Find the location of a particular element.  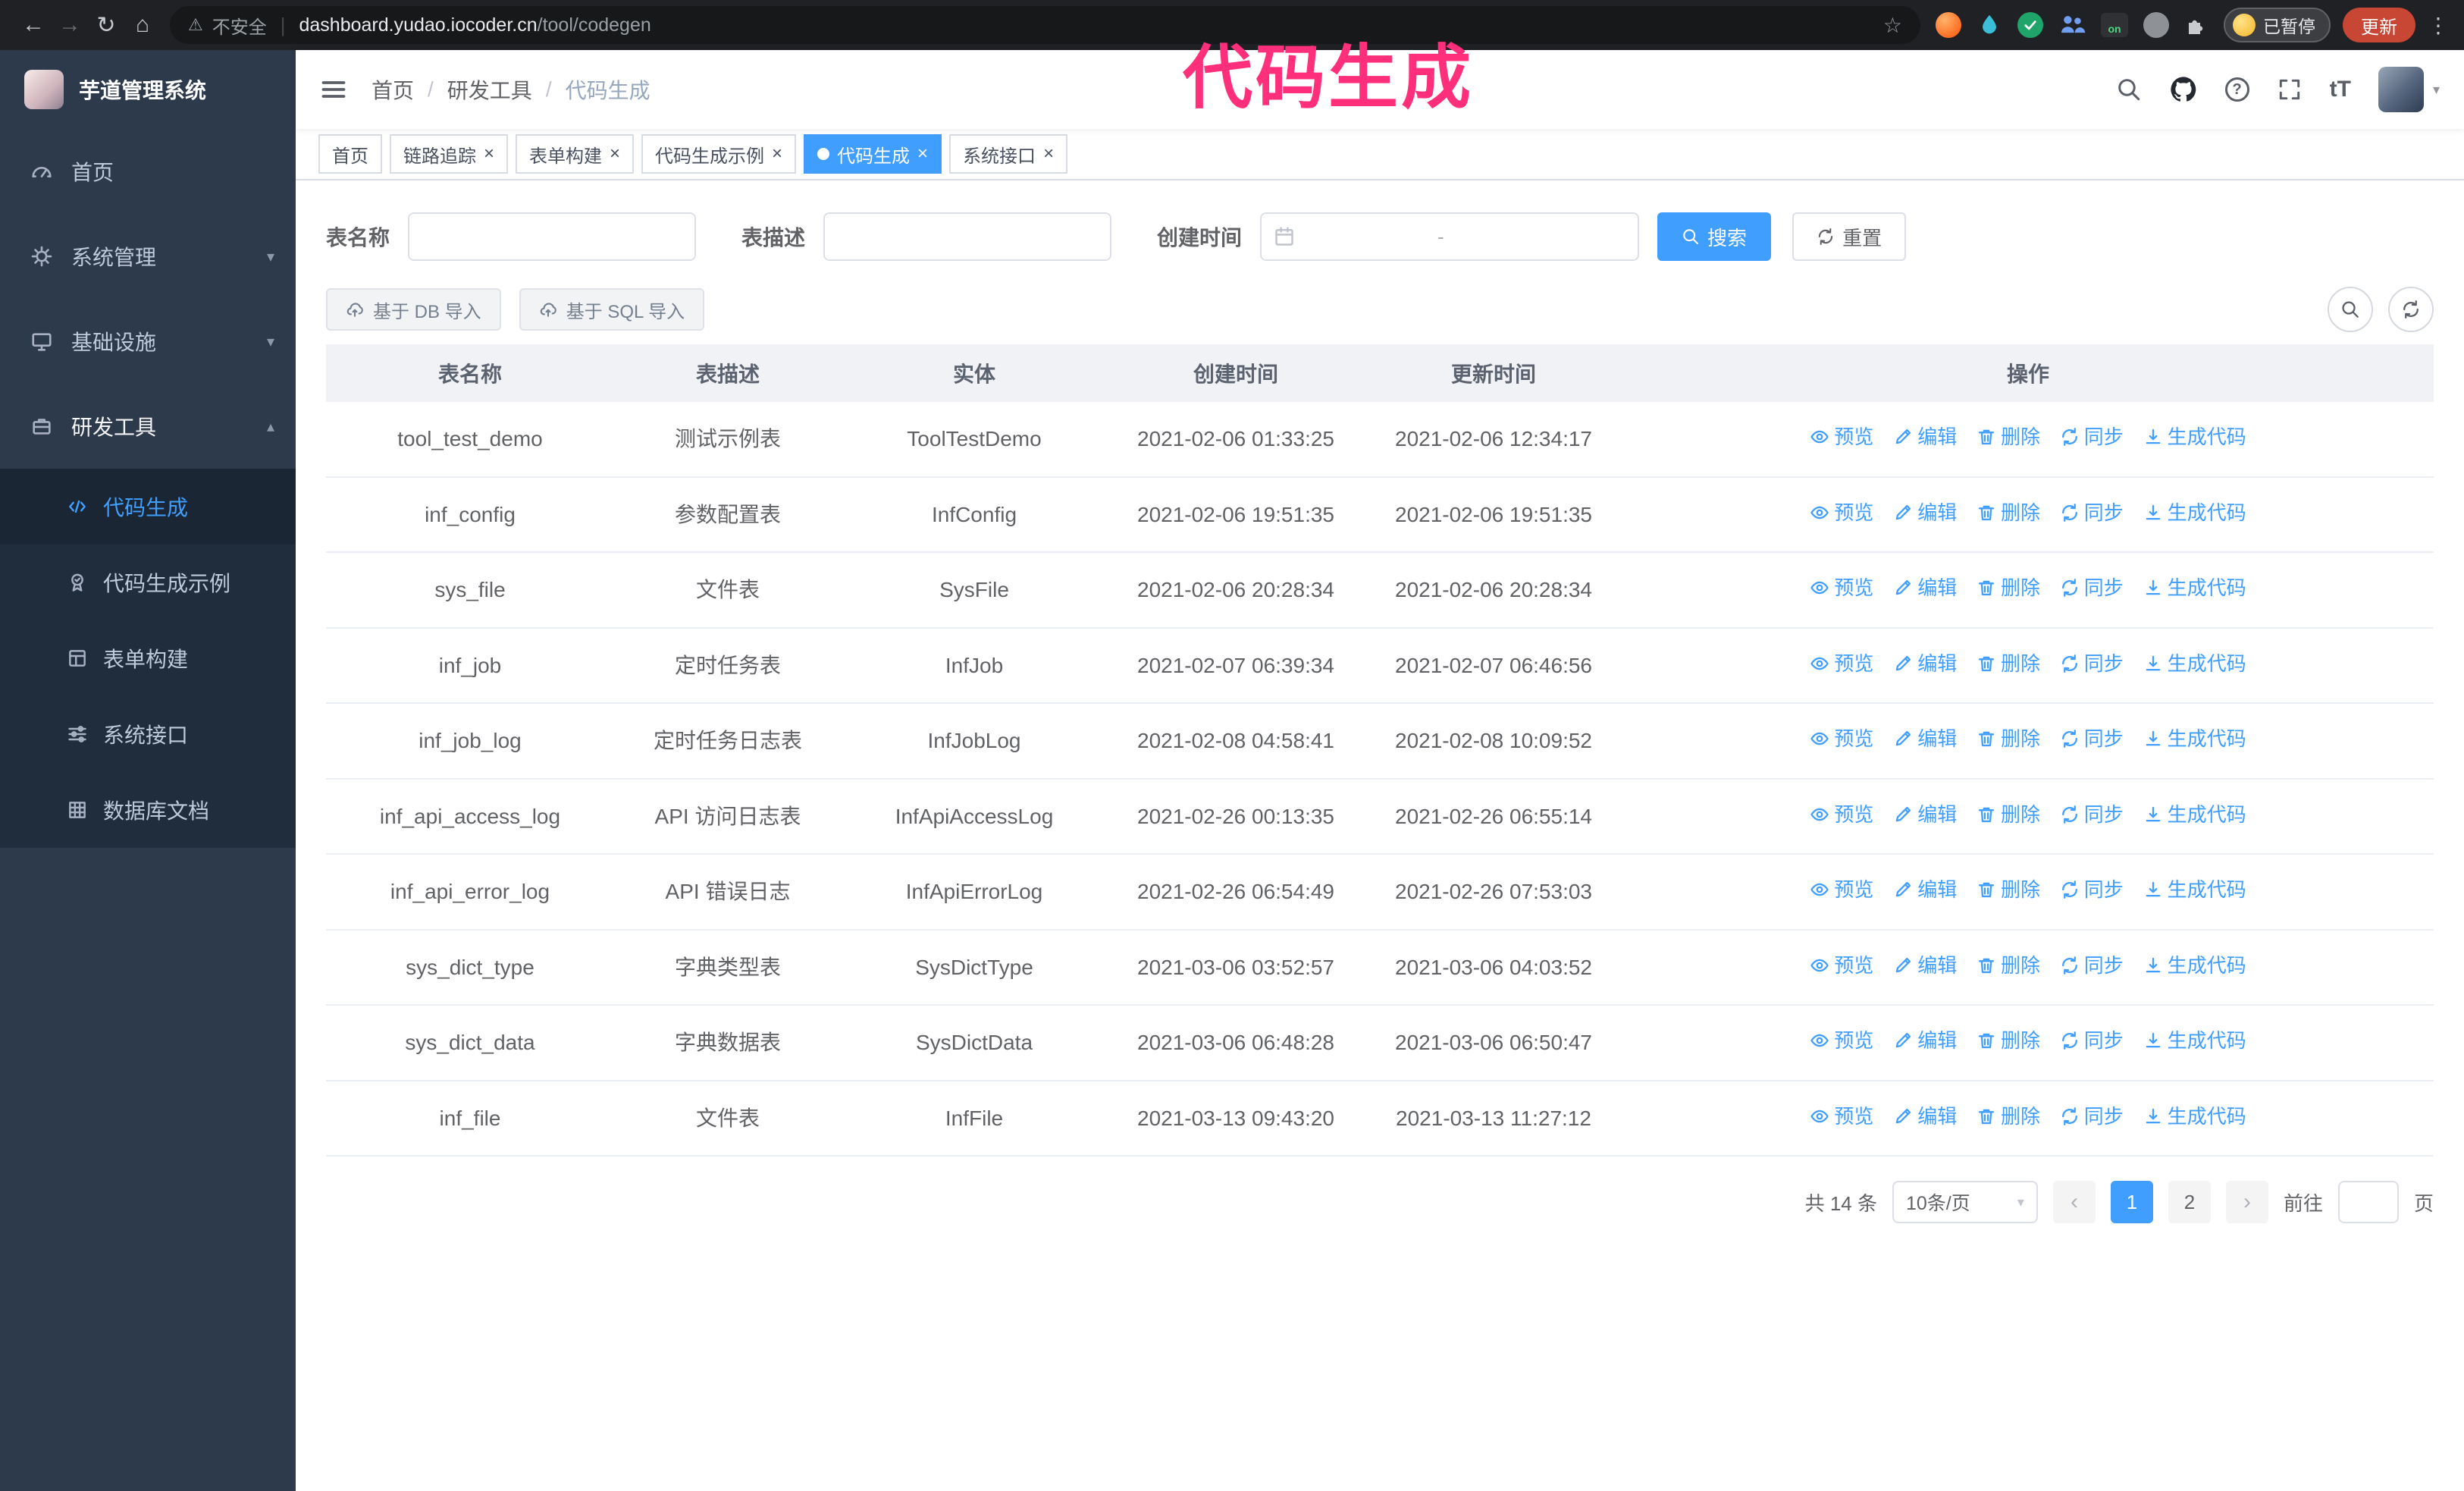

sidebar-item-form-builder: 表单构建 is located at coordinates (148, 658).